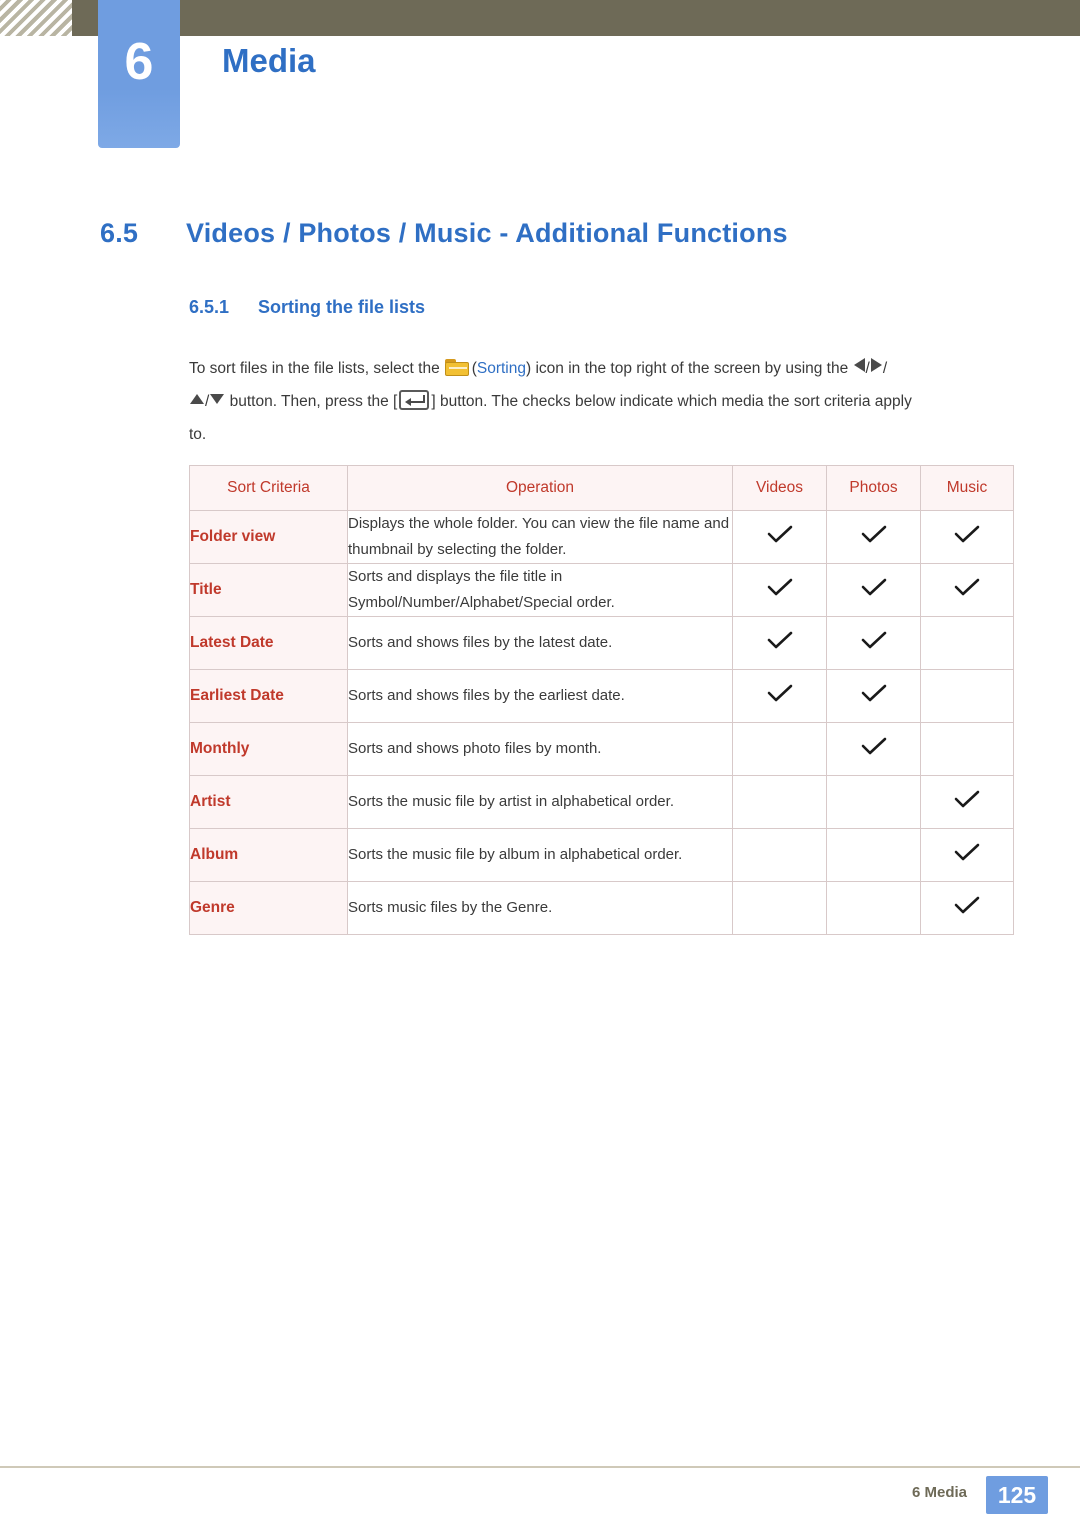 This screenshot has height=1527, width=1080. Describe the element at coordinates (268, 855) in the screenshot. I see `table-cell-criteria: Album` at that location.